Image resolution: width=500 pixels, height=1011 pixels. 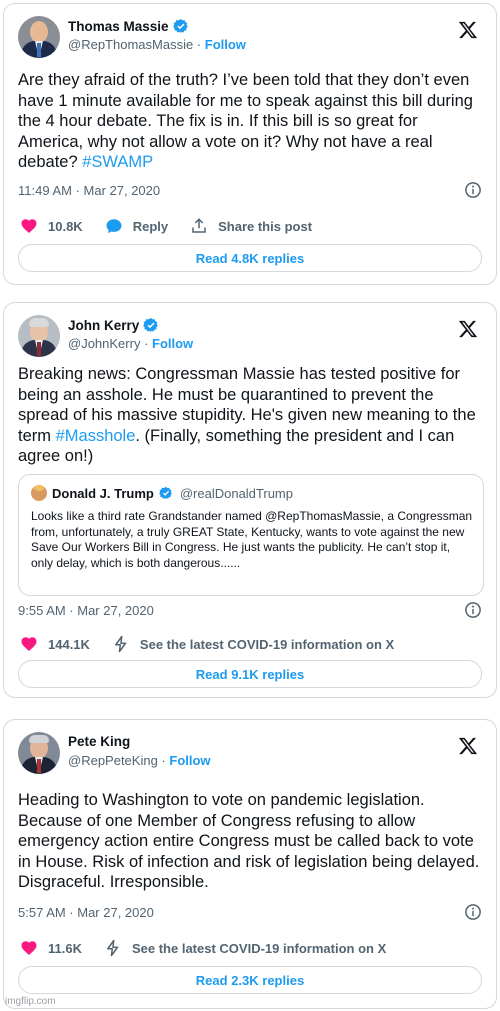 I want to click on reply-button: Reply, so click(x=136, y=226).